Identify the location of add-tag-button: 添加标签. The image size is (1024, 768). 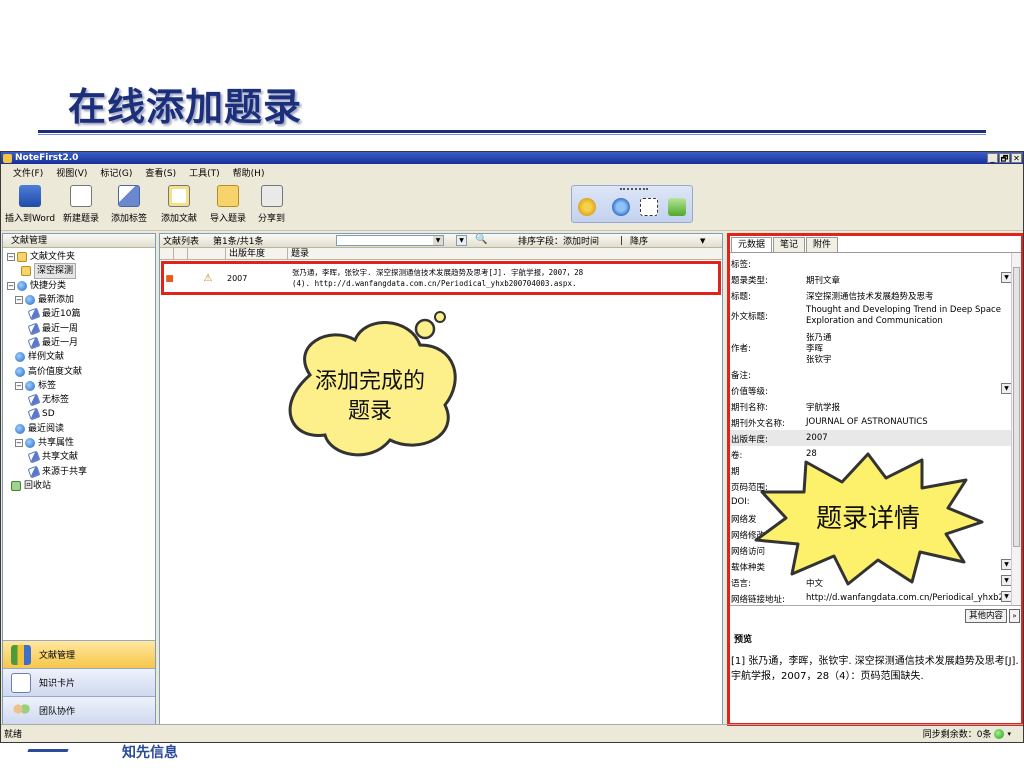
(129, 204).